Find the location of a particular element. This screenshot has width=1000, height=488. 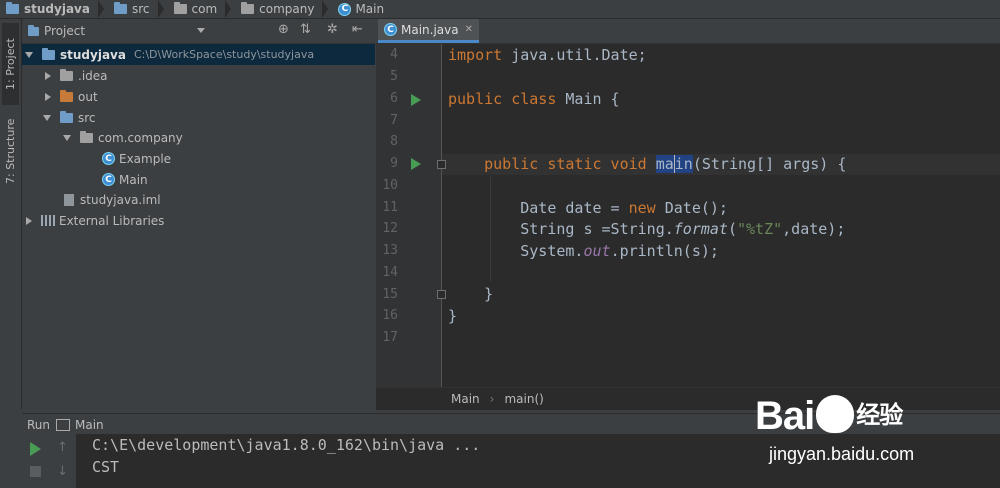

tab-main-java: C Main.java ✕ is located at coordinates (428, 31).